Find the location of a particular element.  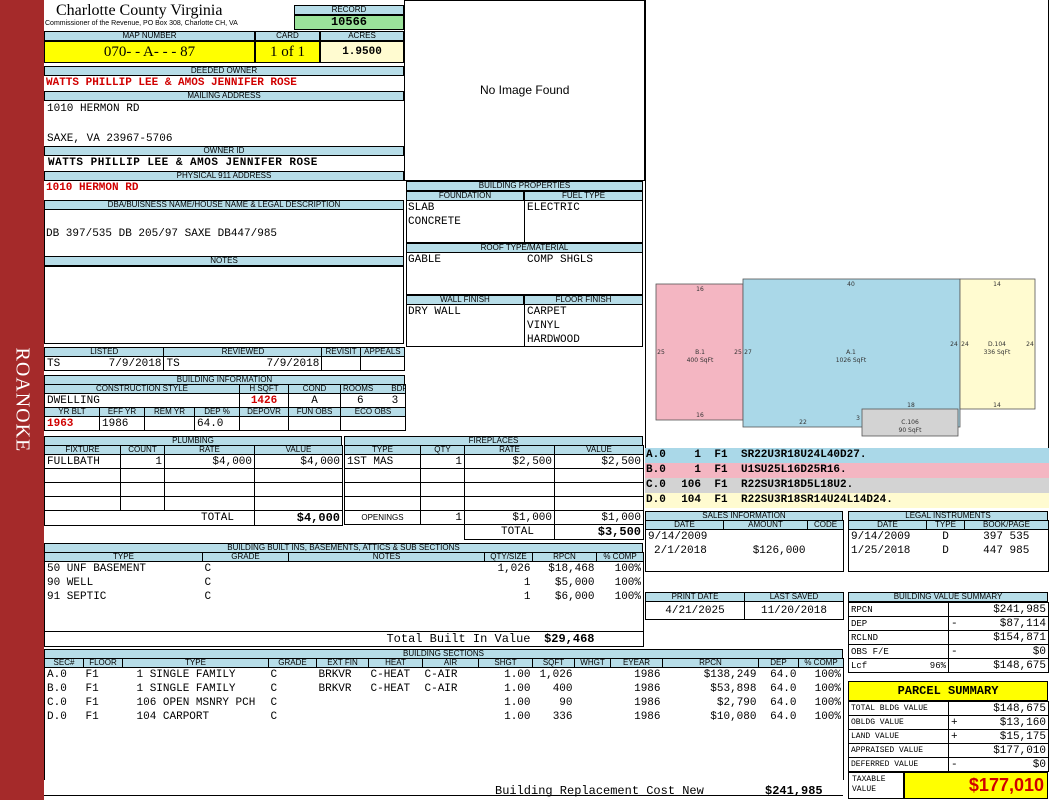

svg-text: 40 is located at coordinates (851, 284).